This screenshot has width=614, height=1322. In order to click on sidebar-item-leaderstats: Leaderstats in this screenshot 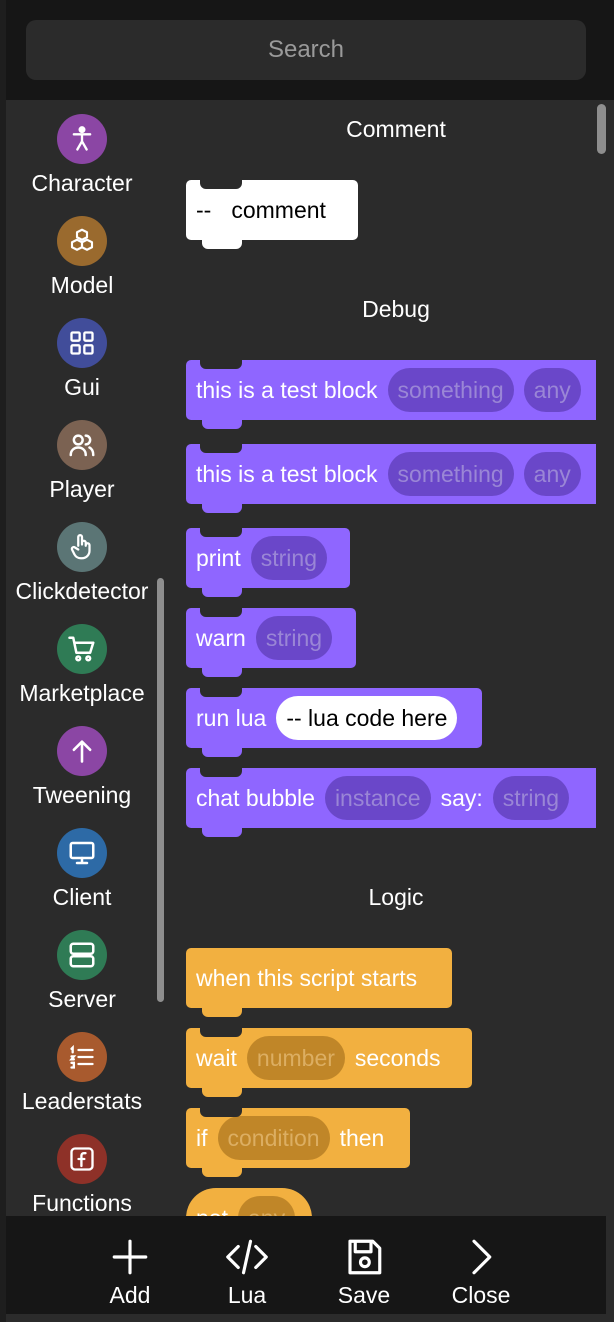, I will do `click(82, 1069)`.